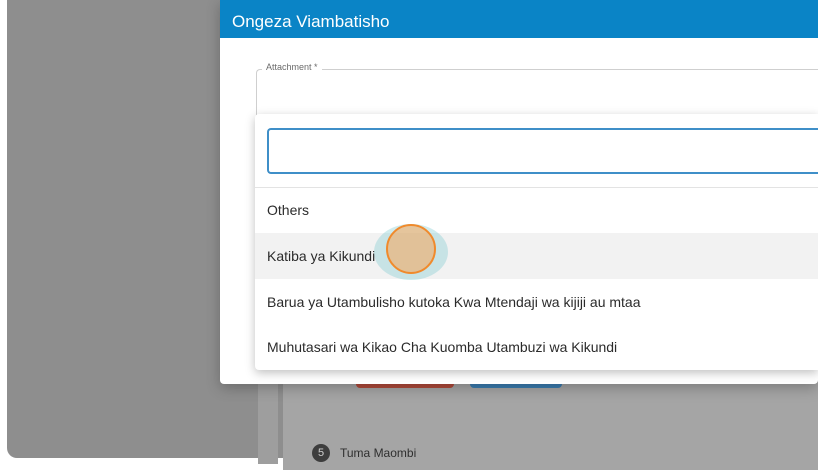 The width and height of the screenshot is (818, 470). I want to click on step-label: Tuma Maombi, so click(378, 453).